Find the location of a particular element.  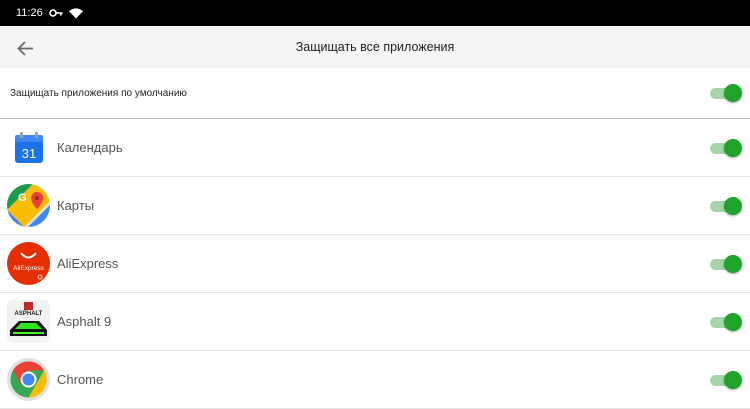

default-protect-row: Защищать приложения по умолчанию is located at coordinates (375, 93).